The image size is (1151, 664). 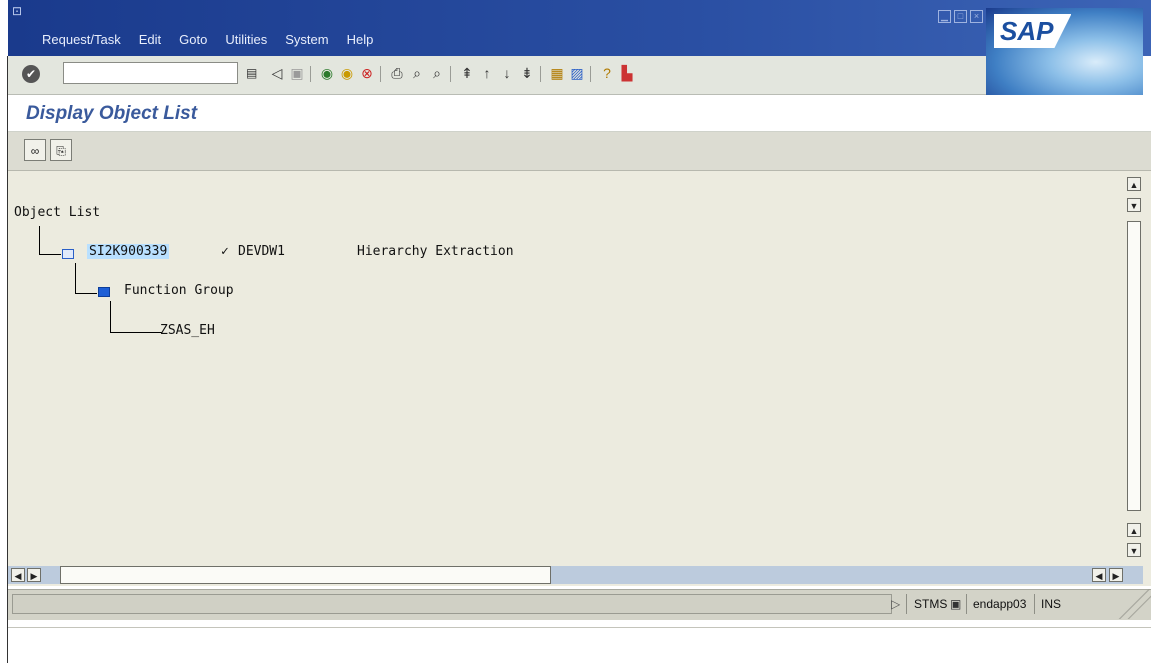 What do you see at coordinates (187, 330) in the screenshot?
I see `object-name: ZSAS_EH` at bounding box center [187, 330].